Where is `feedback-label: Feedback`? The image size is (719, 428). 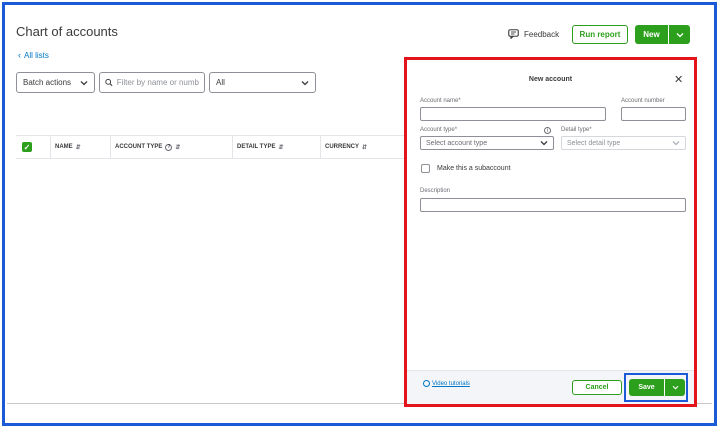 feedback-label: Feedback is located at coordinates (542, 34).